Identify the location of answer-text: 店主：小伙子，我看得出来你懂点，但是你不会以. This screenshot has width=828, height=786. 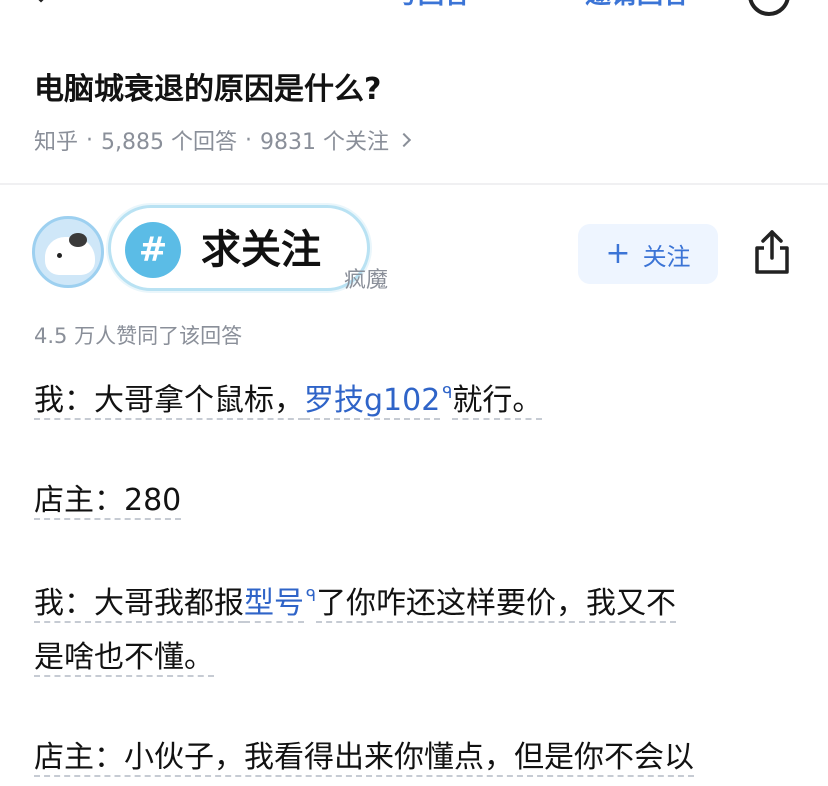
(364, 758).